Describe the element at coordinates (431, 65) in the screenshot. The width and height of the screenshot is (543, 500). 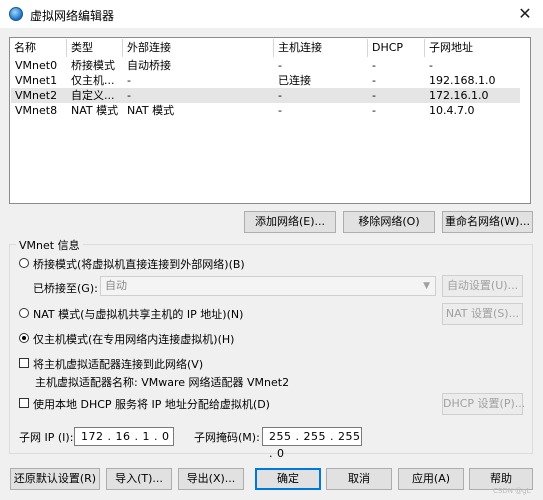
I see `cell-subnet: -` at that location.